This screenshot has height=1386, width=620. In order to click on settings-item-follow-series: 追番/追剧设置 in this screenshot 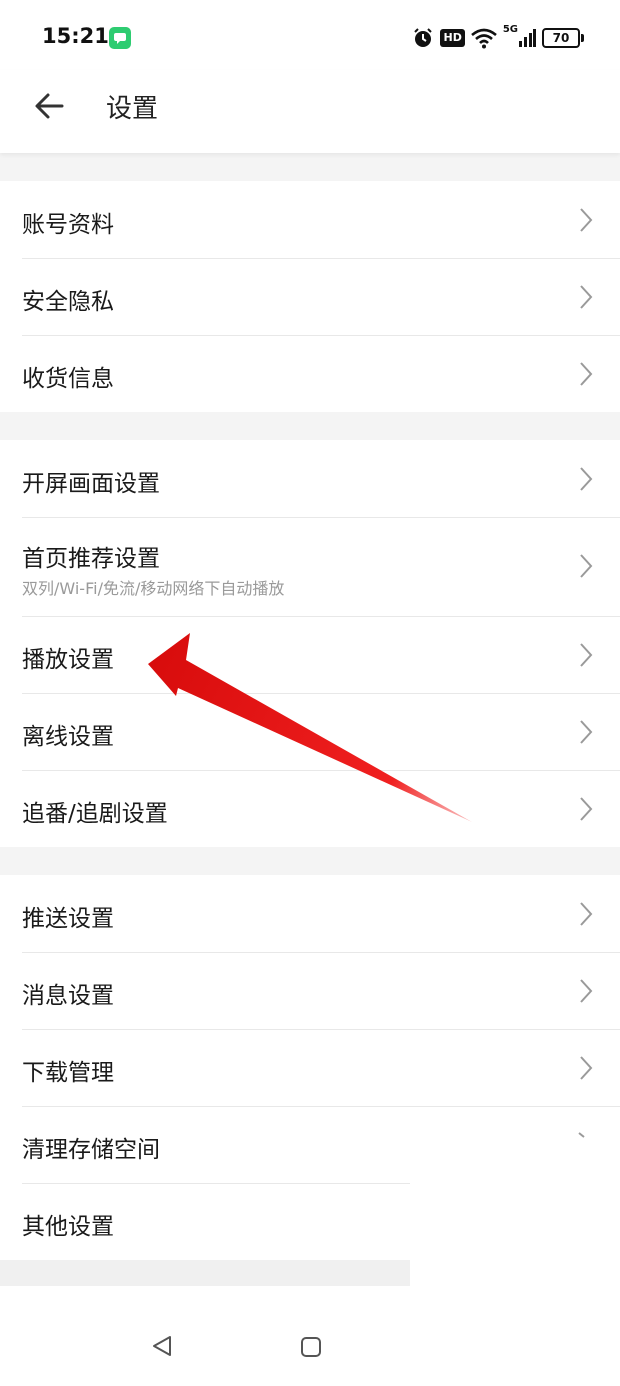, I will do `click(310, 808)`.